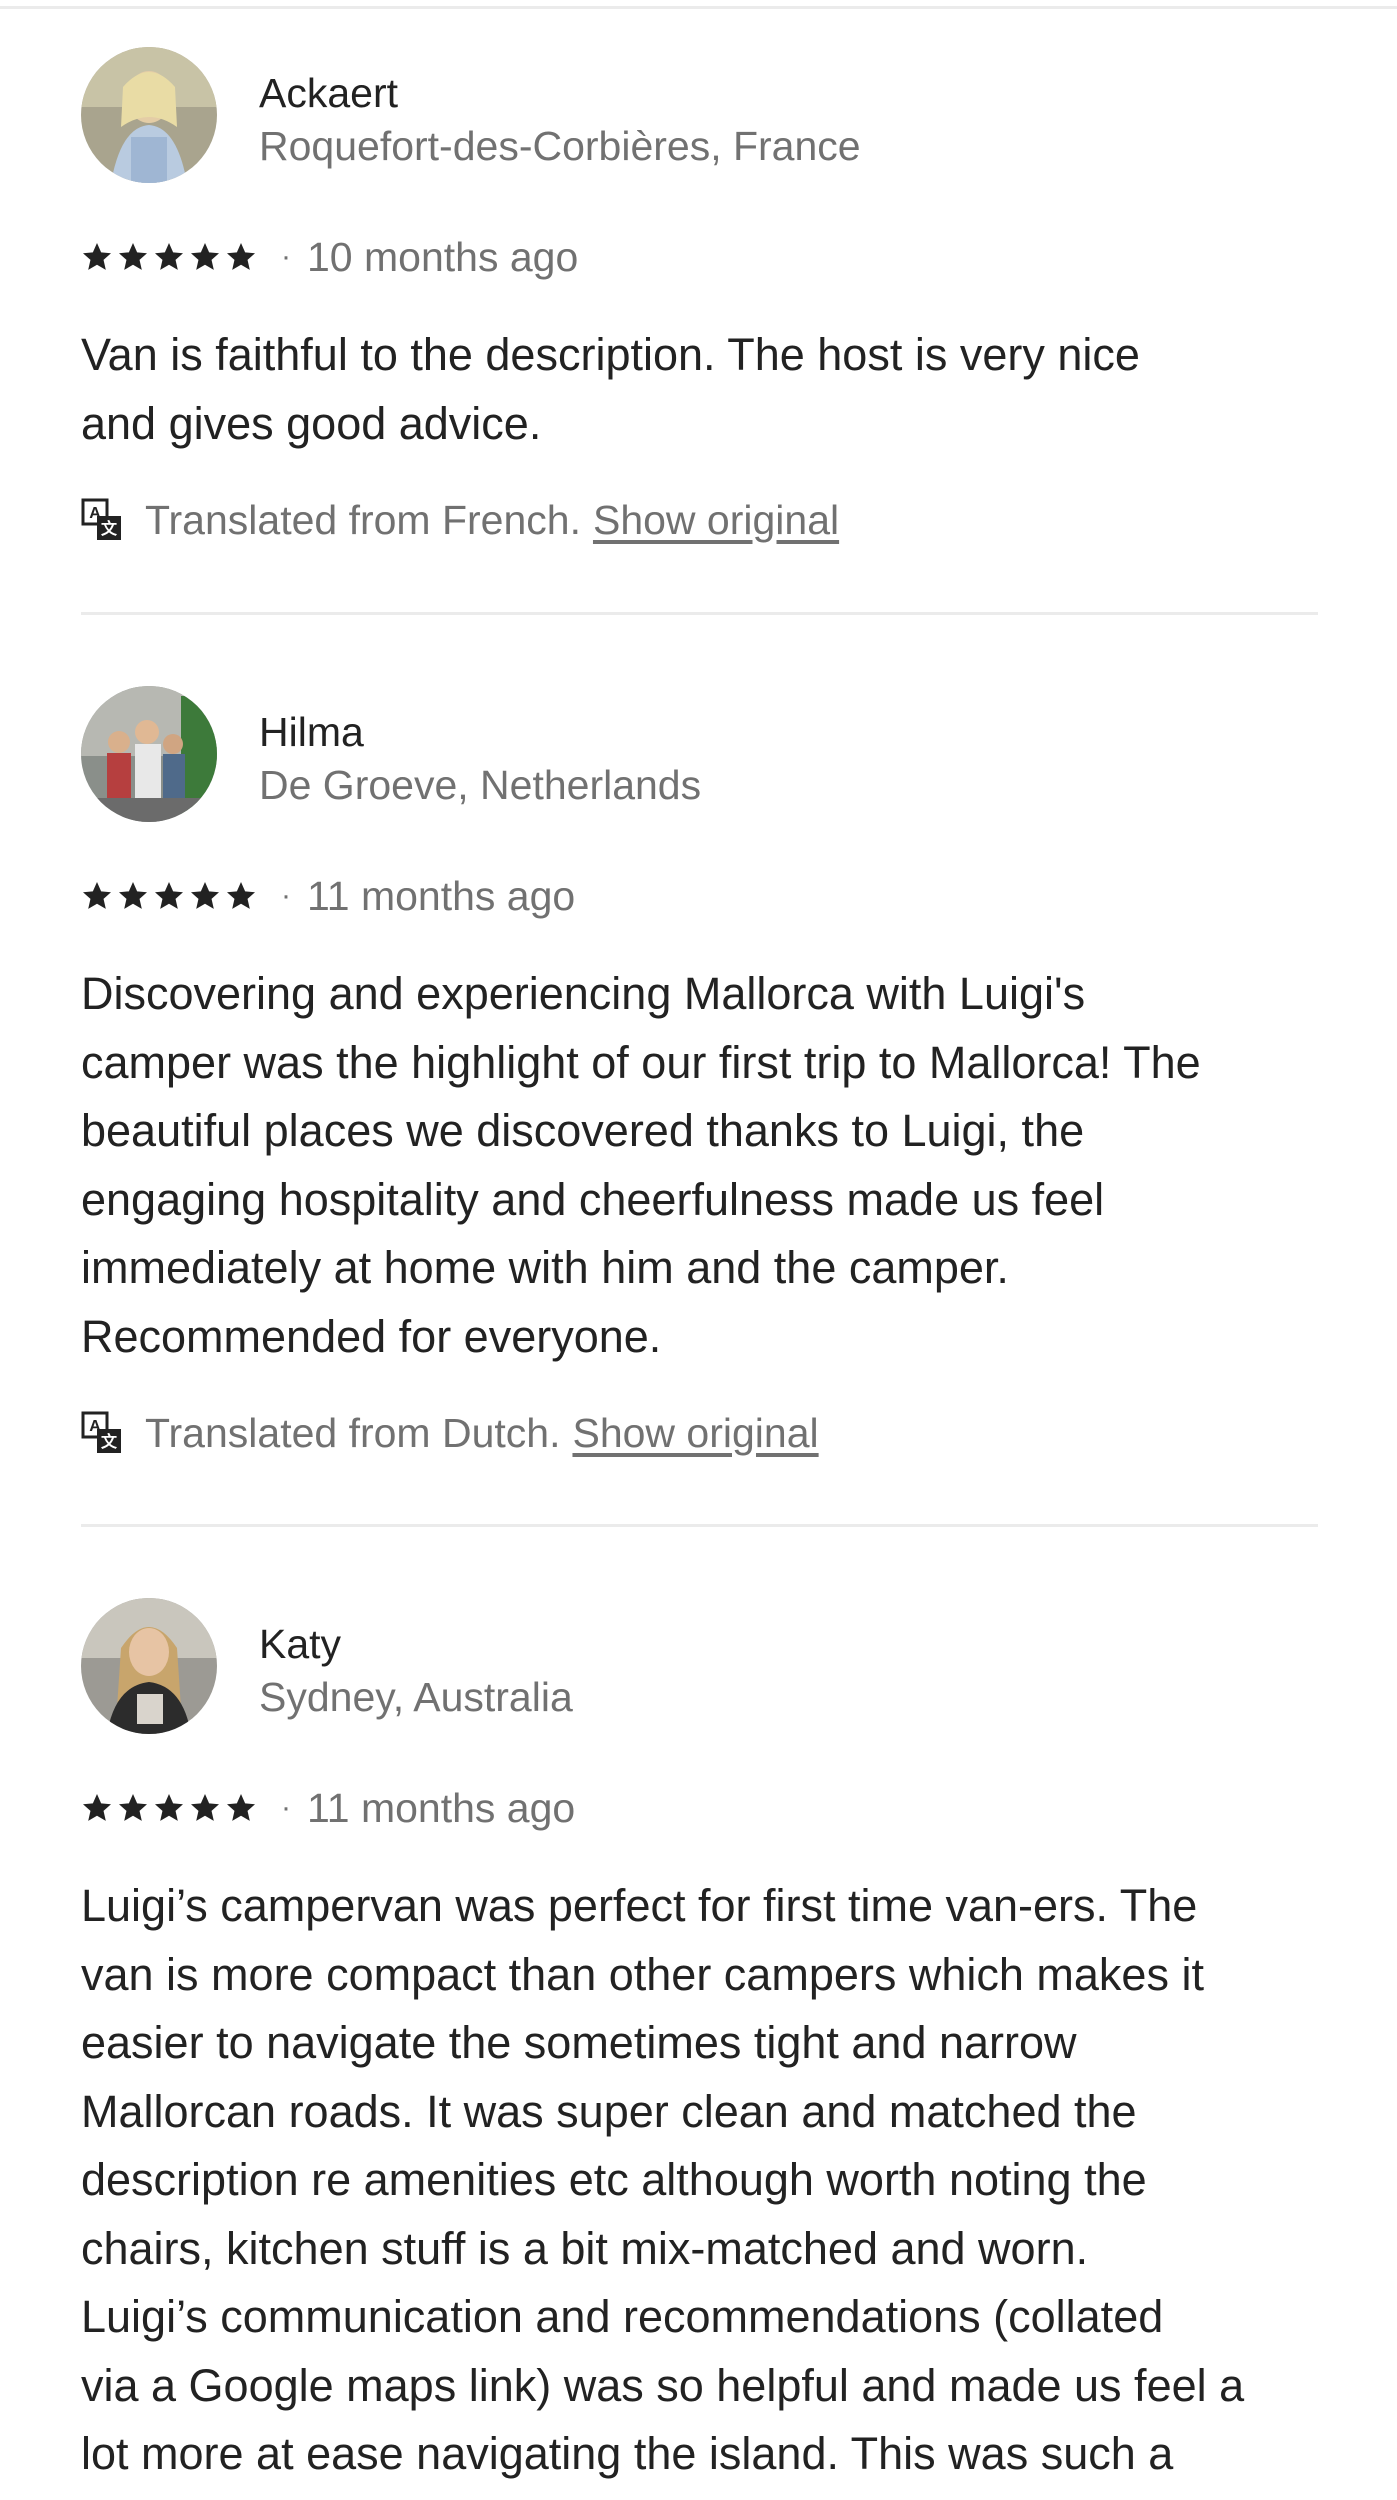  Describe the element at coordinates (416, 1697) in the screenshot. I see `reviewer-location: Sydney, Australia` at that location.